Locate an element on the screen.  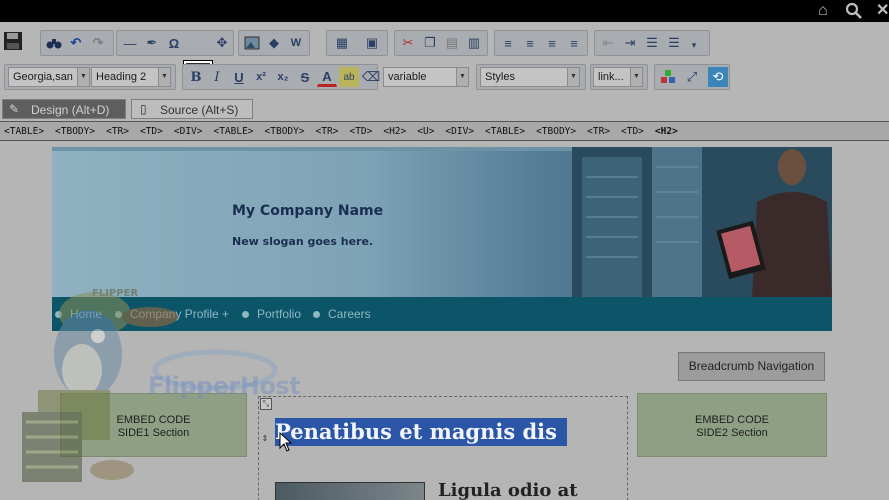
embed-side2-title: EMBED CODE is located at coordinates (732, 420).